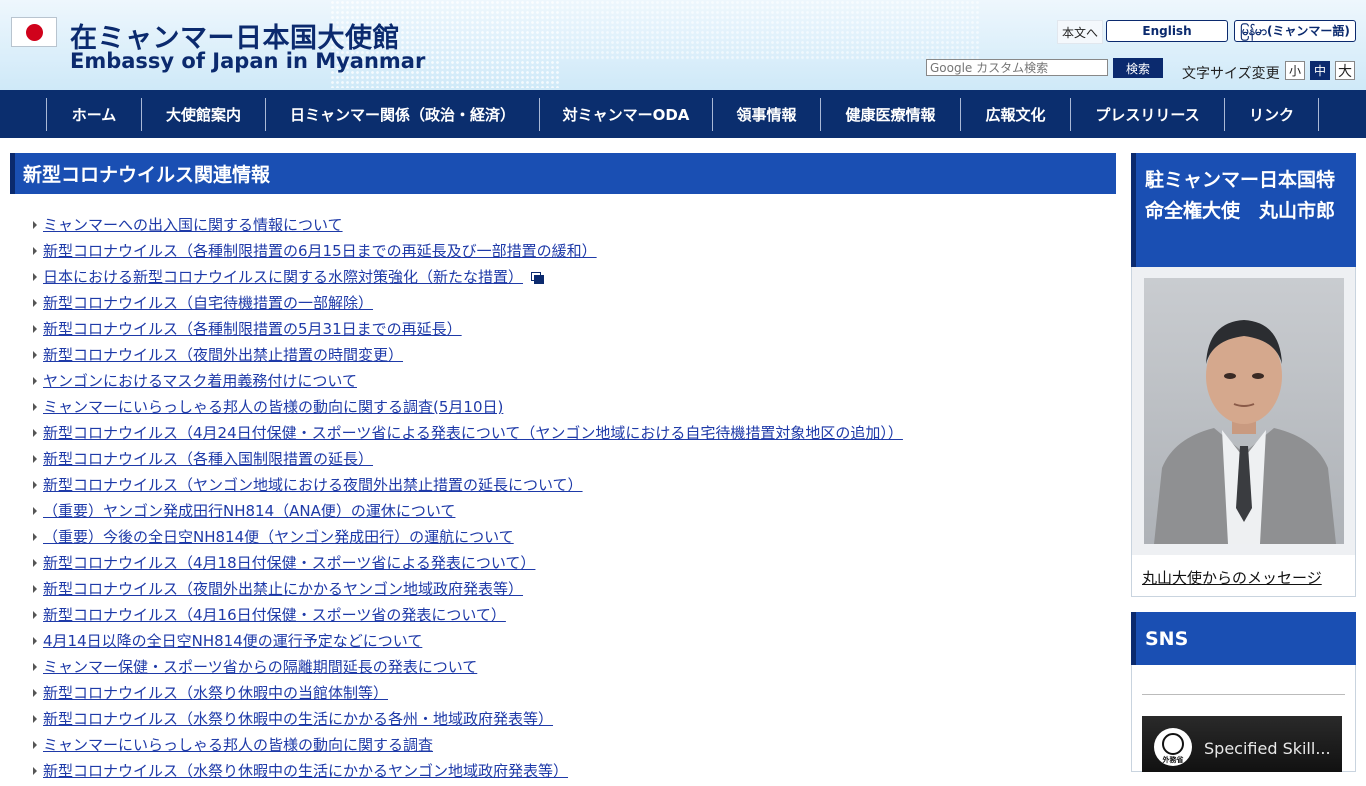  Describe the element at coordinates (1231, 74) in the screenshot. I see `font-size-label: 文字サイズ変更` at that location.